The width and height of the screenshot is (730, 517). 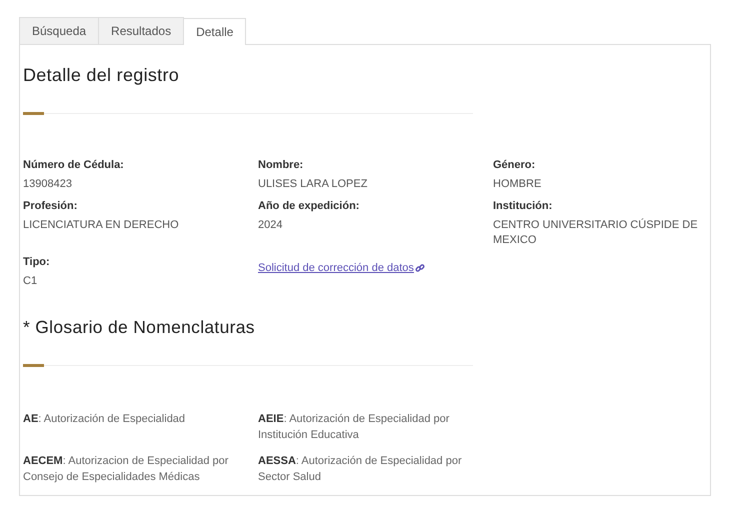 What do you see at coordinates (341, 268) in the screenshot?
I see `correction-link: Solicitud de corrección de datos` at bounding box center [341, 268].